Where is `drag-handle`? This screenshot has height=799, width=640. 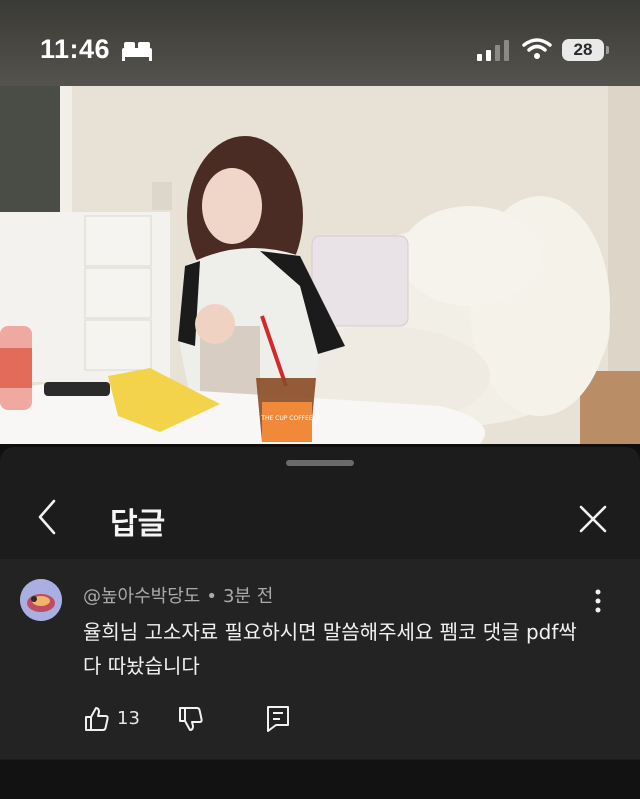
drag-handle is located at coordinates (320, 463).